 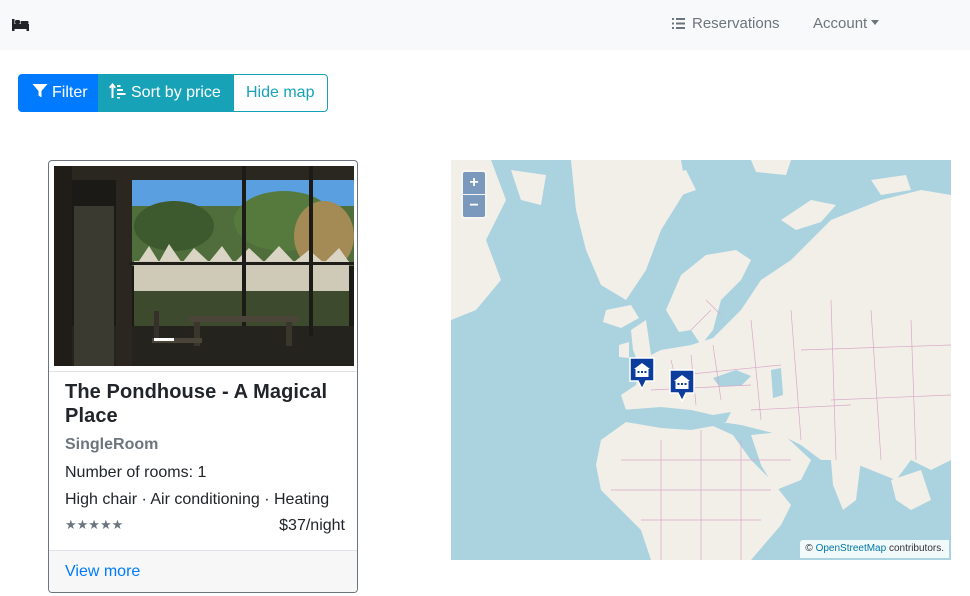 What do you see at coordinates (474, 183) in the screenshot?
I see `zoom-in-button: +` at bounding box center [474, 183].